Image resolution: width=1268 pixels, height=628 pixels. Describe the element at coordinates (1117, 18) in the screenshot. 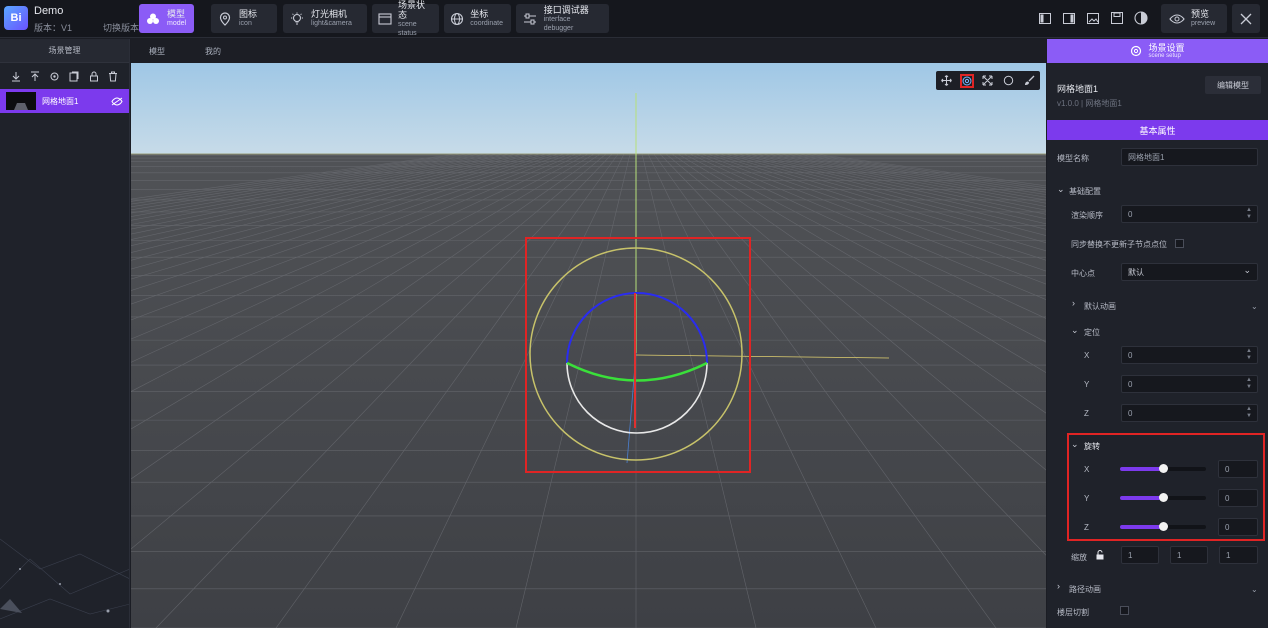

I see `save-icon` at that location.